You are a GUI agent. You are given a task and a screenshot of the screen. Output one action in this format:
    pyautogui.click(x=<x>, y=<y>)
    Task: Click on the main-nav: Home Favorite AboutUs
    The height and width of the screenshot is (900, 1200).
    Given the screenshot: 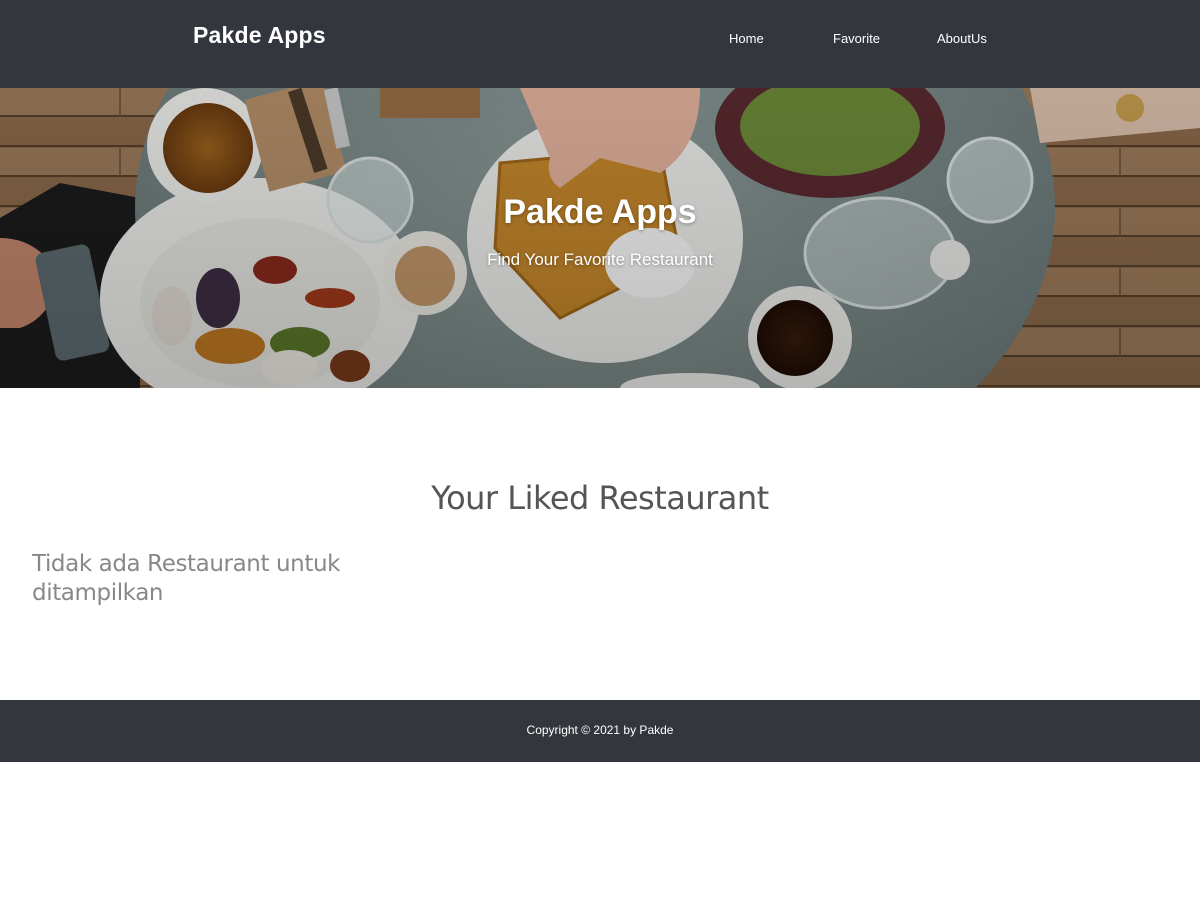 What is the action you would take?
    pyautogui.click(x=600, y=41)
    